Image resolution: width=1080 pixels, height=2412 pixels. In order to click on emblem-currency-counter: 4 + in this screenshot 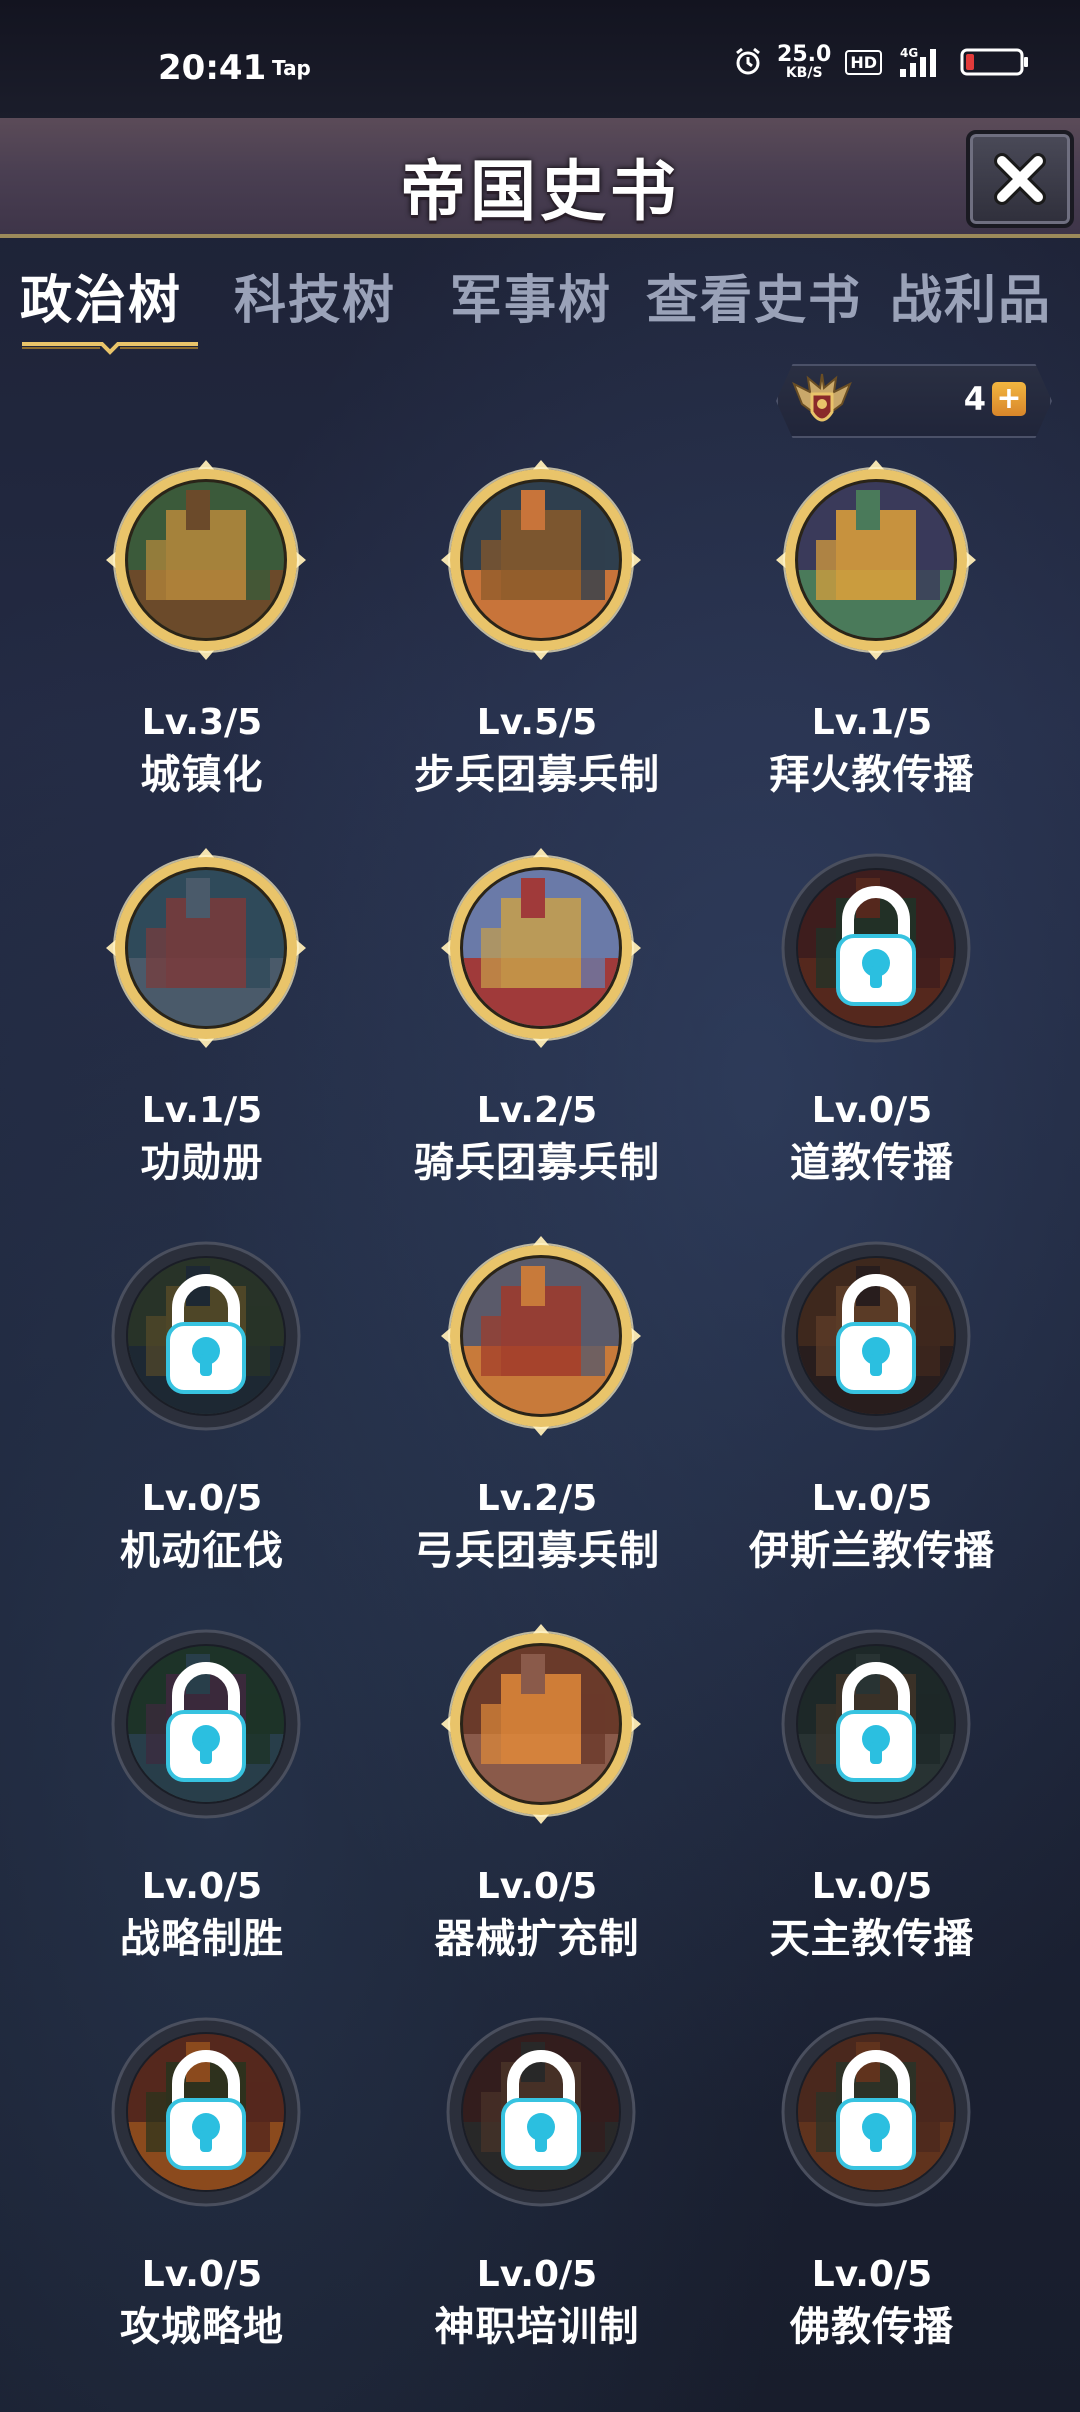, I will do `click(914, 401)`.